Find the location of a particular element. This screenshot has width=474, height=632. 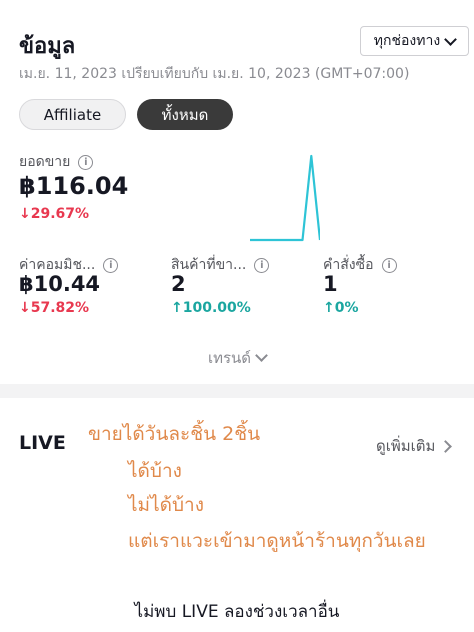

see-more-label: ดูเพิ่มเติม is located at coordinates (406, 446).